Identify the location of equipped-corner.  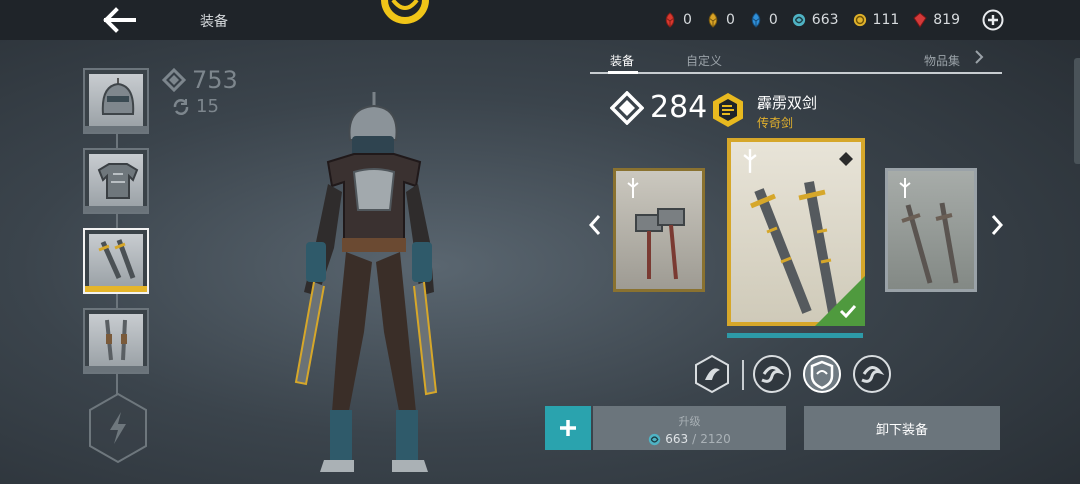
(840, 301).